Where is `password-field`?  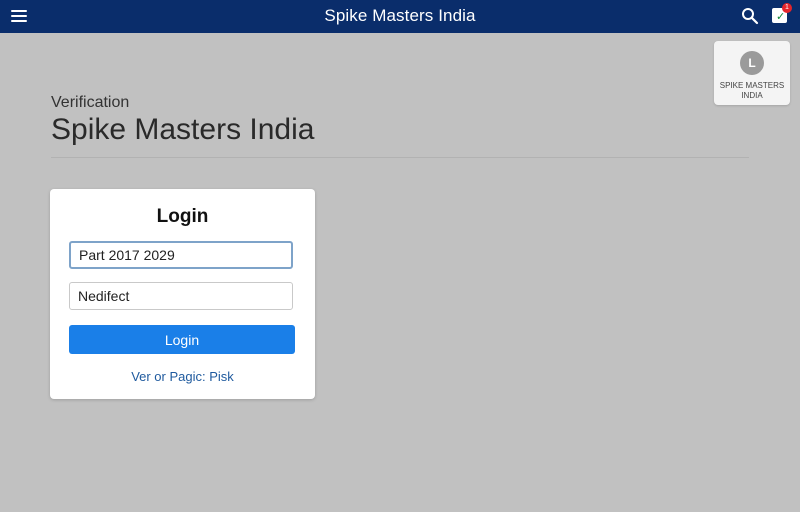 password-field is located at coordinates (181, 296).